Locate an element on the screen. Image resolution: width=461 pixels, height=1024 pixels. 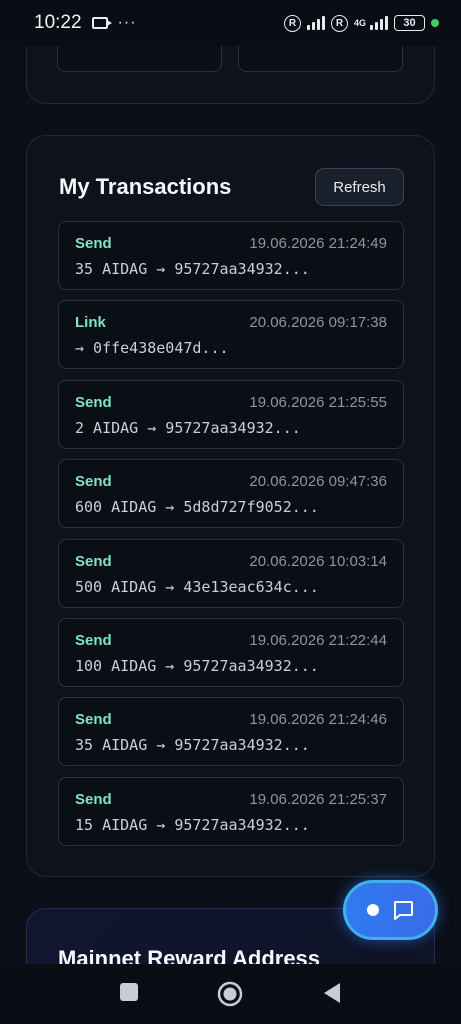
video-camera-icon is located at coordinates (101, 23).